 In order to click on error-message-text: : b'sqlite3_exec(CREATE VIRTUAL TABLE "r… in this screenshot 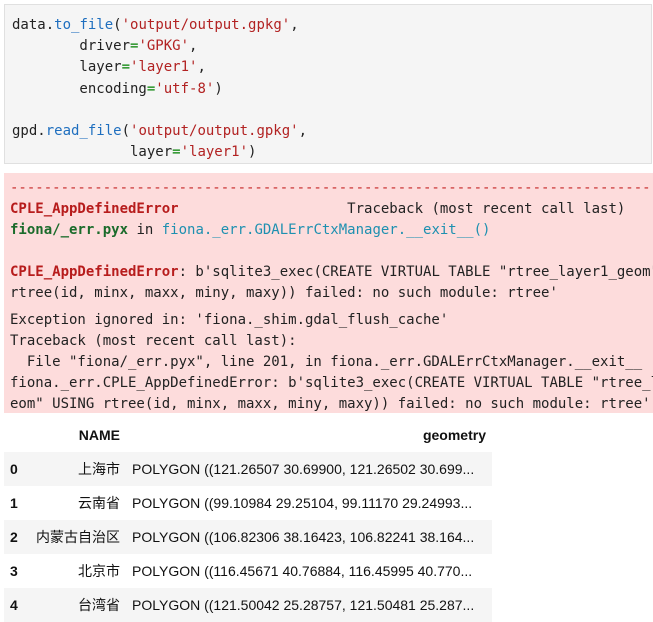, I will do `click(415, 272)`.